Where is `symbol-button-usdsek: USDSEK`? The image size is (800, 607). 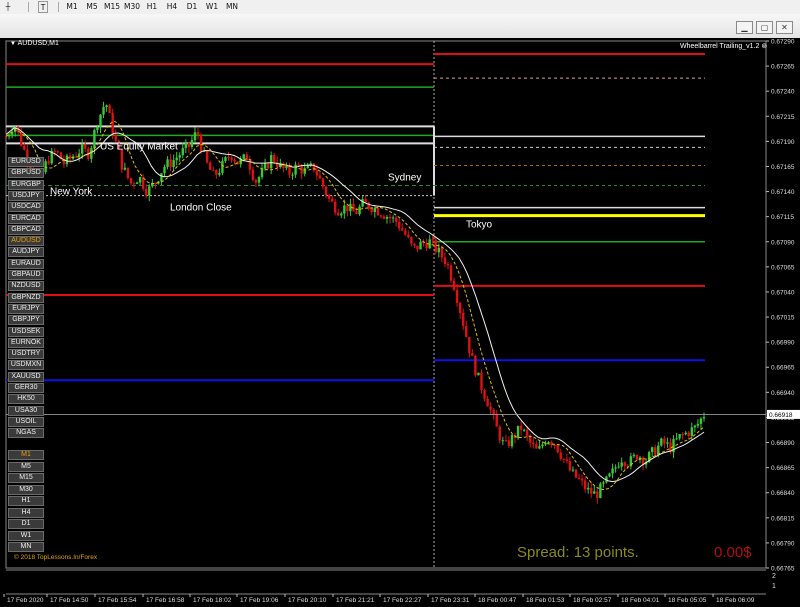 symbol-button-usdsek: USDSEK is located at coordinates (26, 331).